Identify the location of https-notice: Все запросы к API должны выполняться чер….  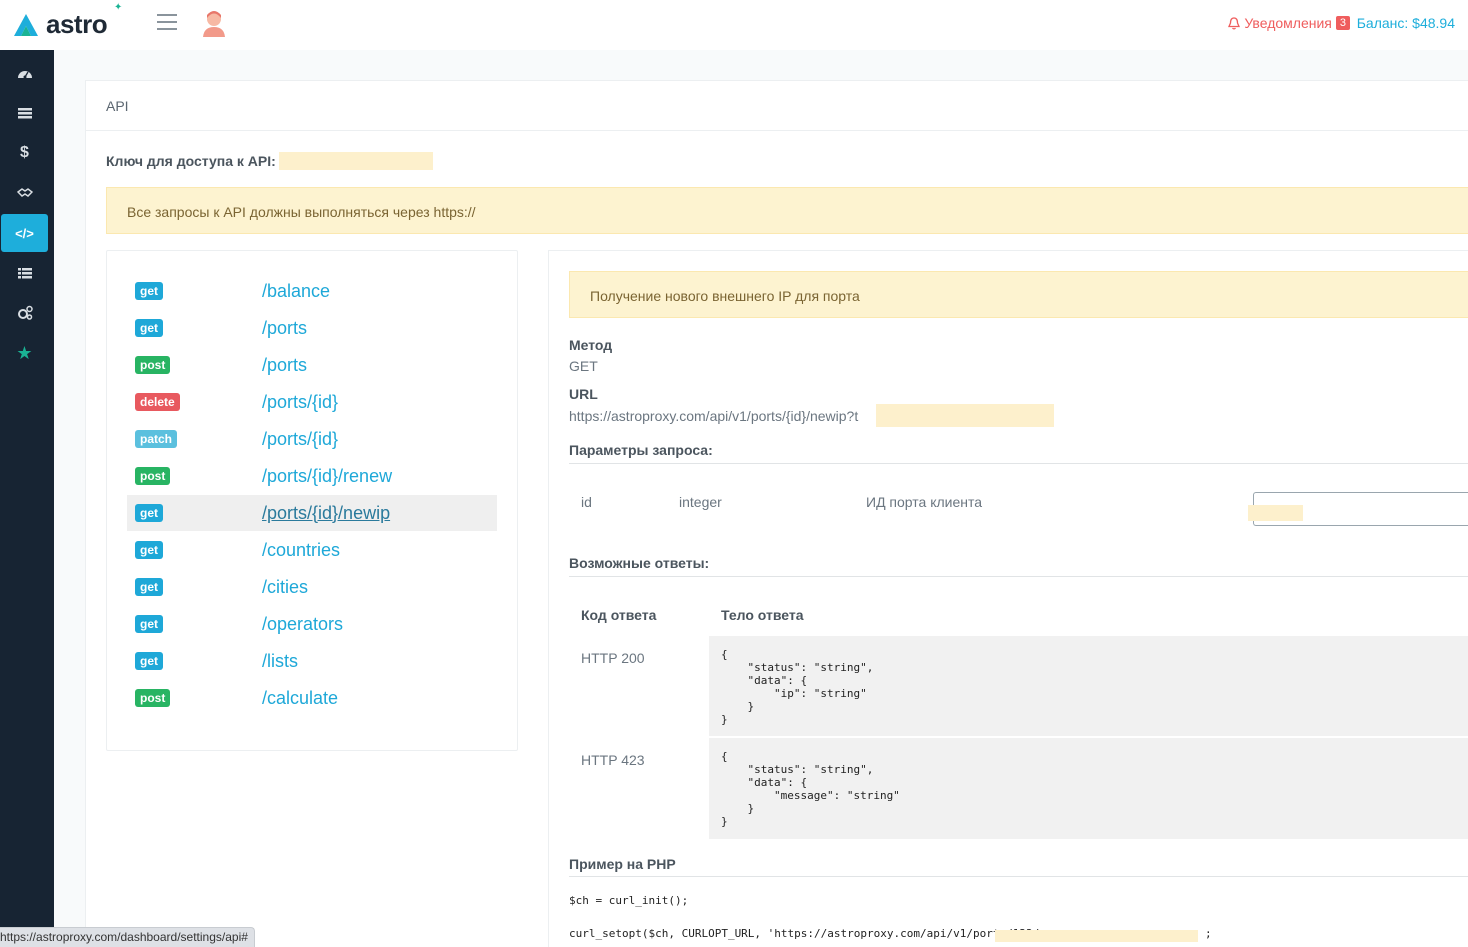
(787, 210).